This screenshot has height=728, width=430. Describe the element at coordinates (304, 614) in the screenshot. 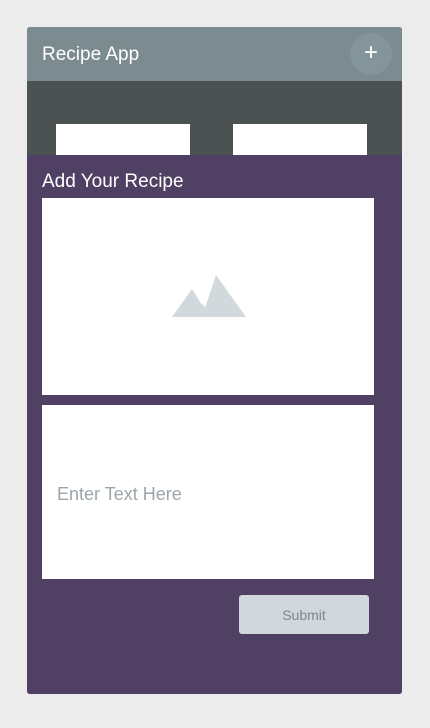

I see `submit-button: Submit` at that location.